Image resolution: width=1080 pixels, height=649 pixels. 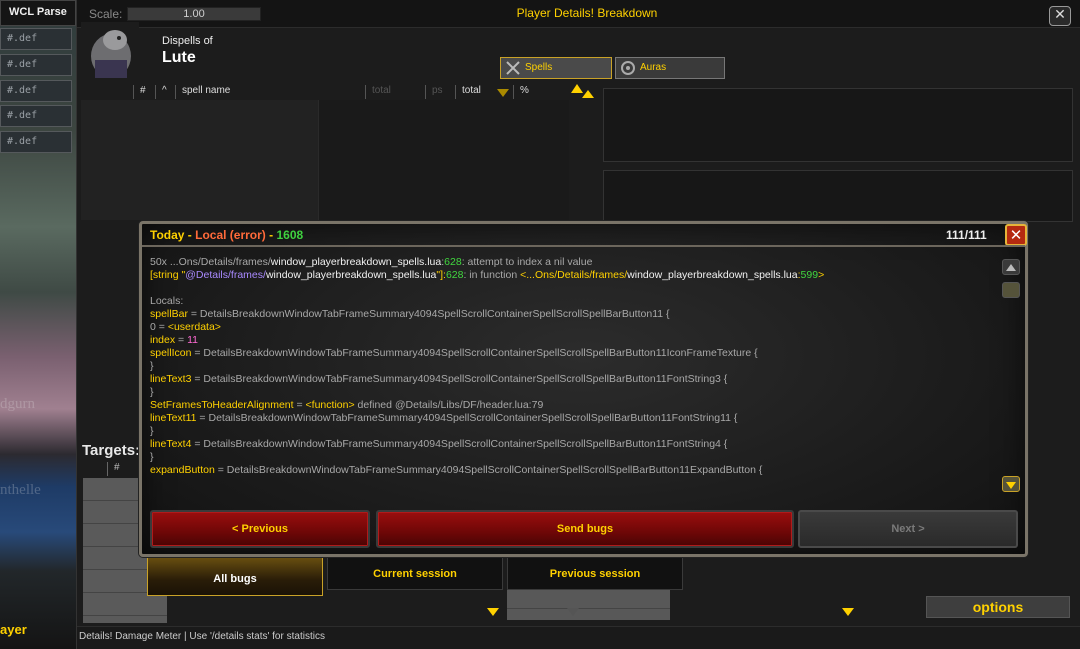 What do you see at coordinates (588, 605) in the screenshot?
I see `session-list` at bounding box center [588, 605].